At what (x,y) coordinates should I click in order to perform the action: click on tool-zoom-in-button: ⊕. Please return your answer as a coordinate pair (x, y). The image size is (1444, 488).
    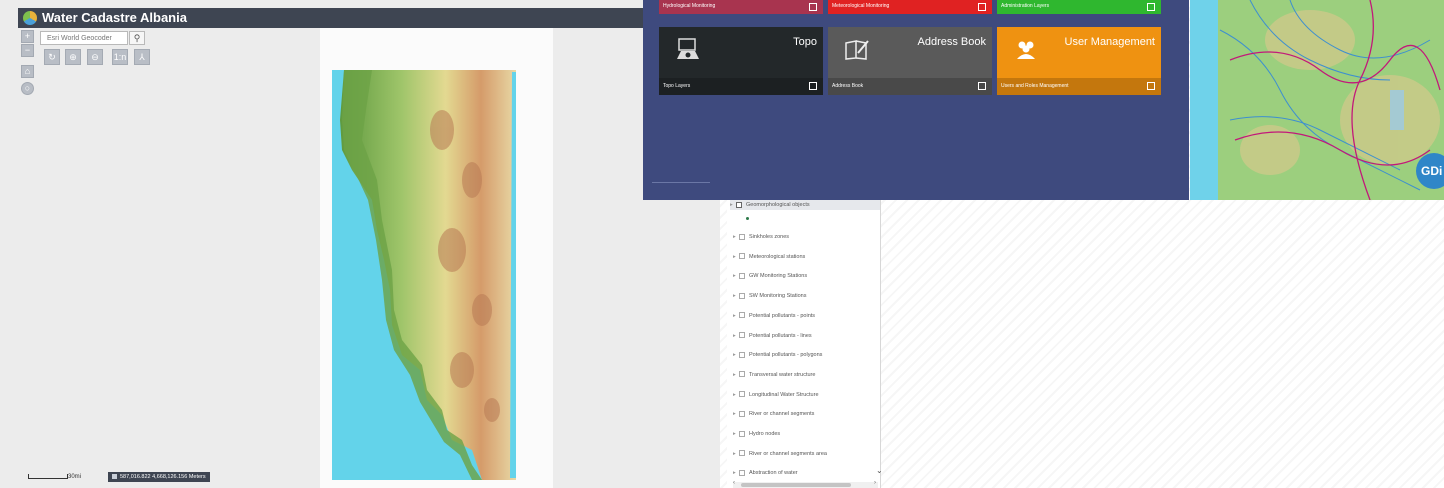
    Looking at the image, I should click on (73, 57).